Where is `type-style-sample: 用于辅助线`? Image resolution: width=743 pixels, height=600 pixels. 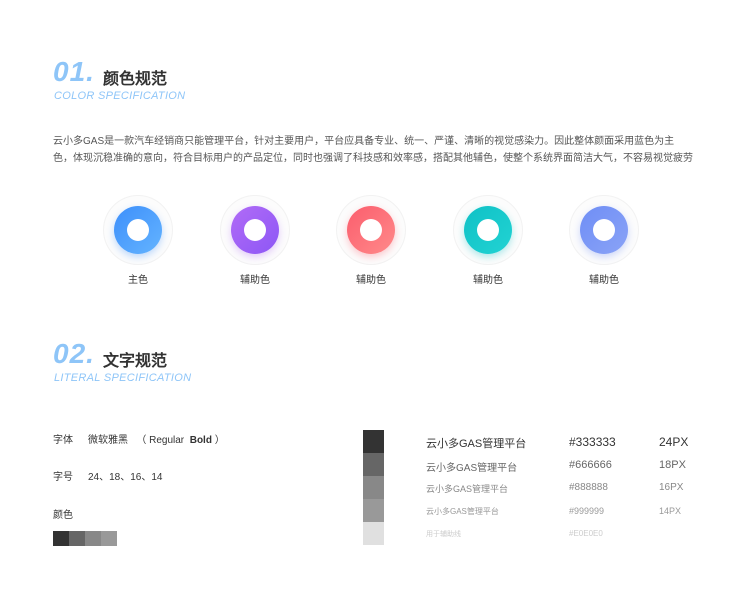 type-style-sample: 用于辅助线 is located at coordinates (443, 534).